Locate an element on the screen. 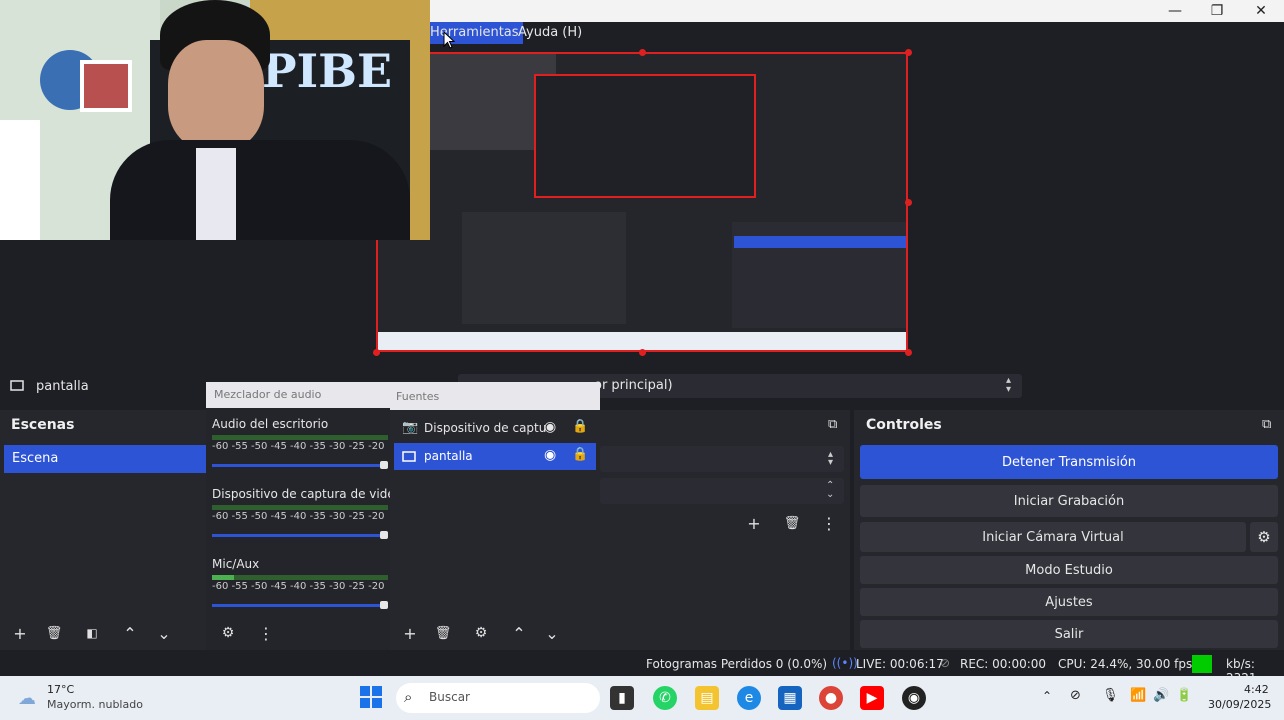 The image size is (1284, 720). menu-ayuda: Ayuda (H) is located at coordinates (550, 33).